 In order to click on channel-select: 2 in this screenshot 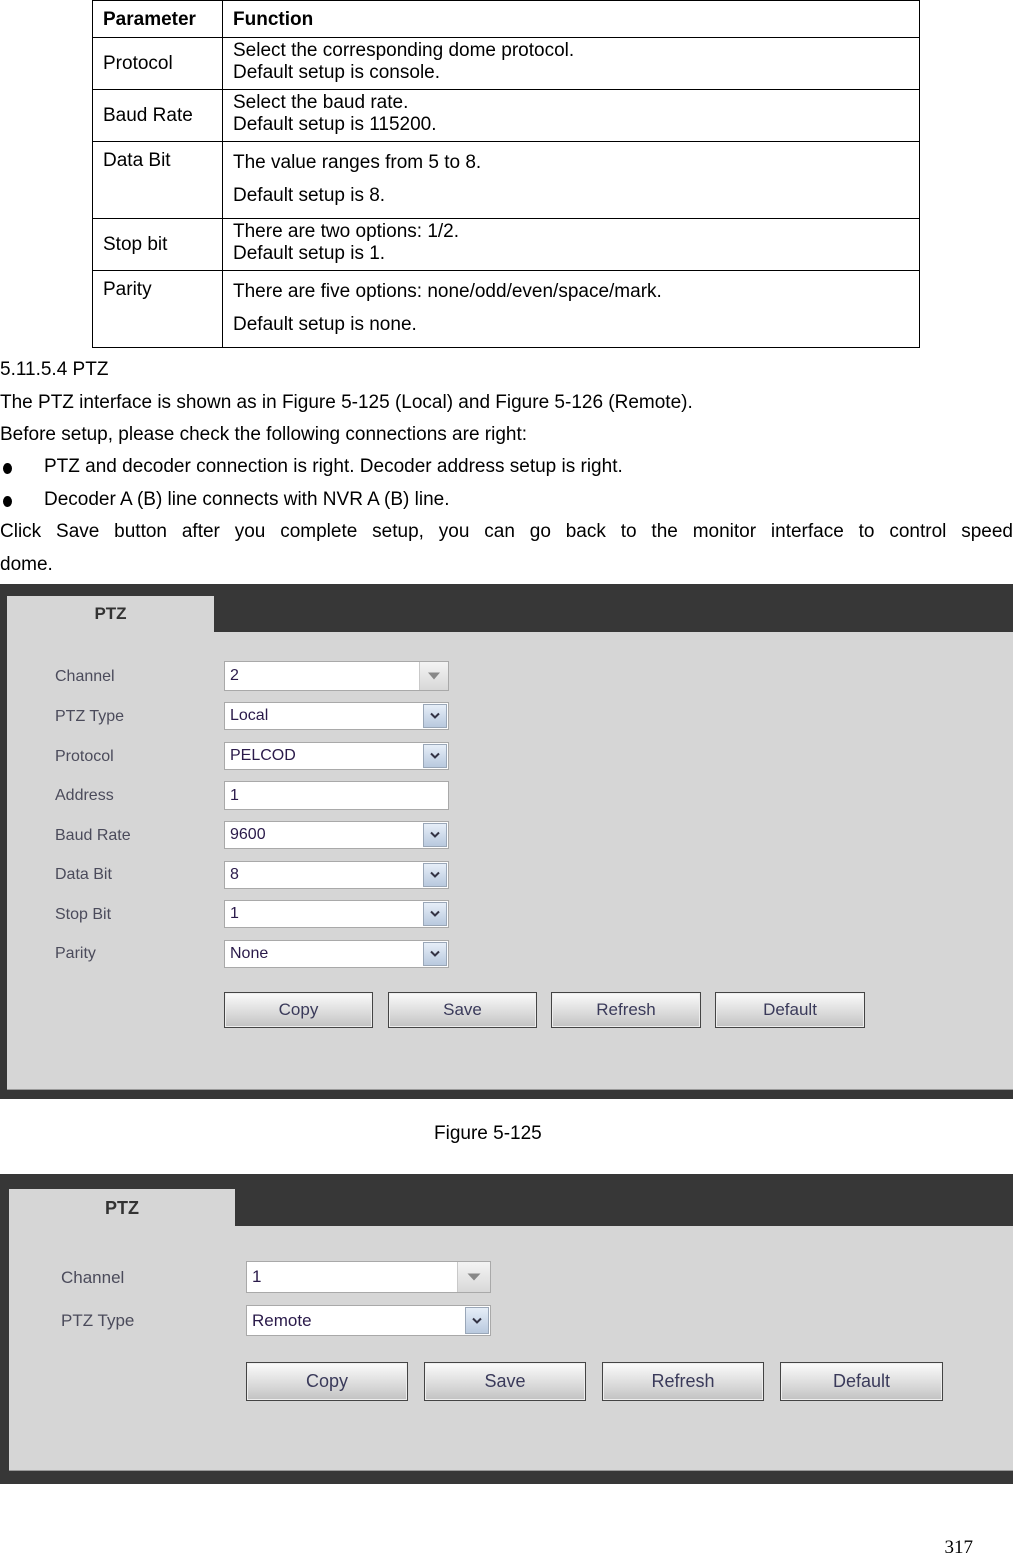, I will do `click(336, 676)`.